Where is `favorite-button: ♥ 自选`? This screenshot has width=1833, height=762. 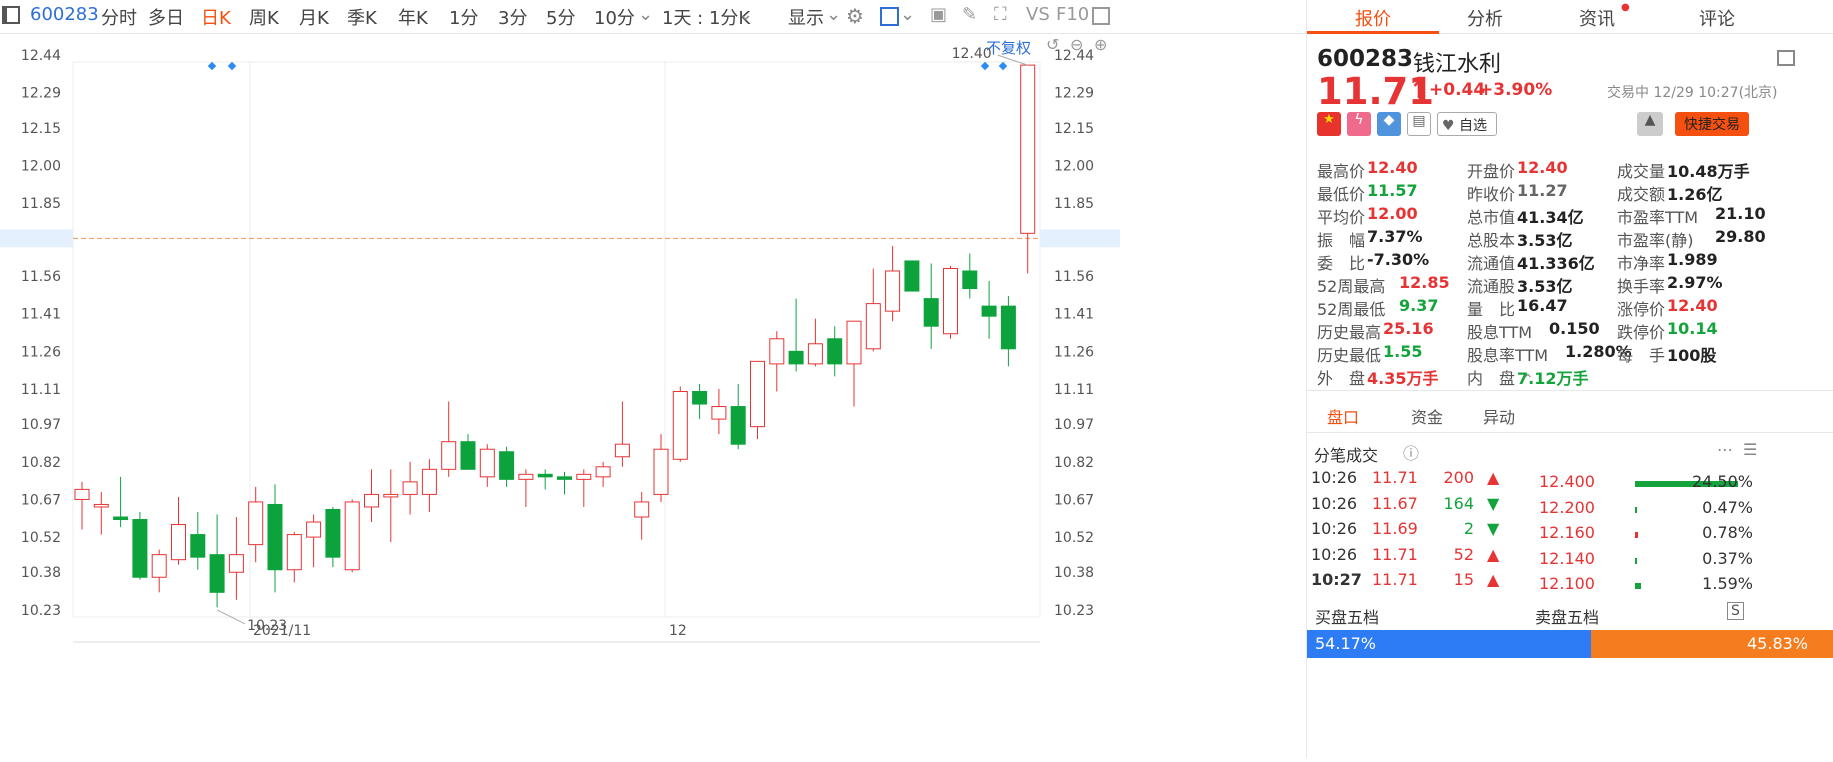
favorite-button: ♥ 自选 is located at coordinates (1467, 124).